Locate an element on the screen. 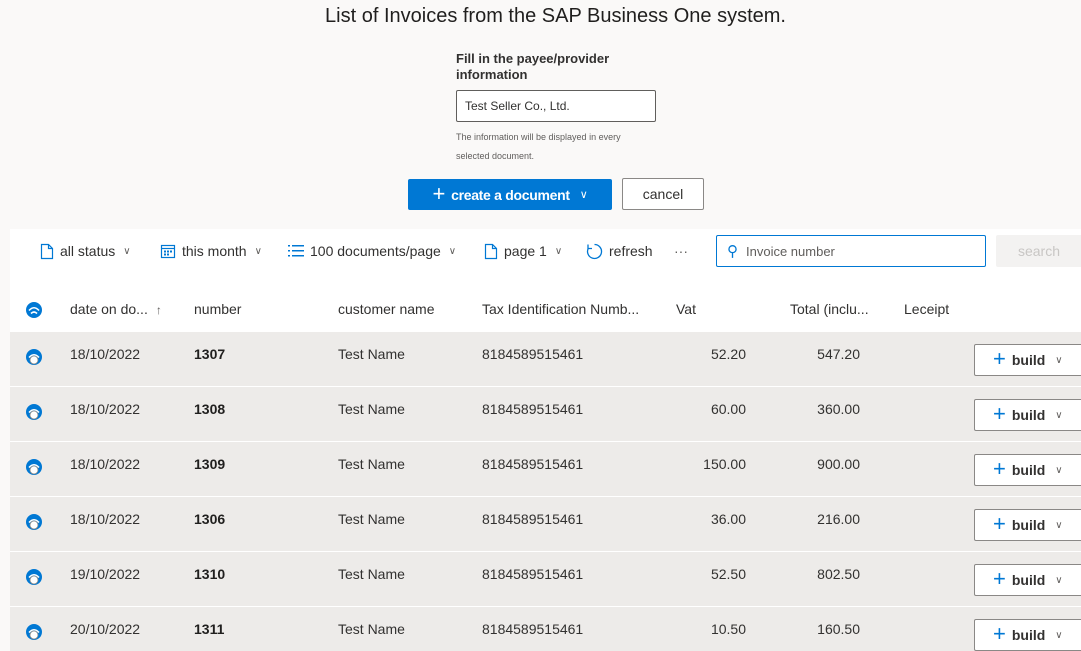 This screenshot has width=1081, height=651. status-filter-label: all status is located at coordinates (88, 251).